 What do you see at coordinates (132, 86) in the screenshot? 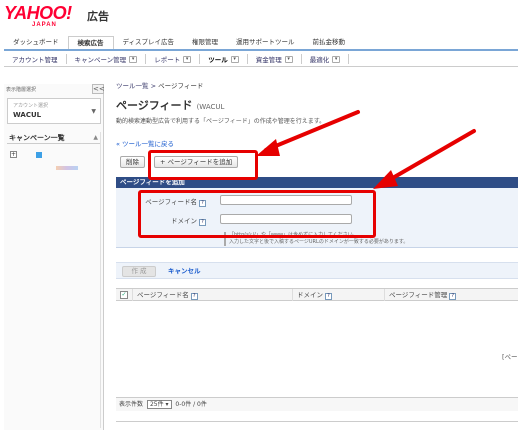
I see `breadcrumb-tools: ツール一覧` at bounding box center [132, 86].